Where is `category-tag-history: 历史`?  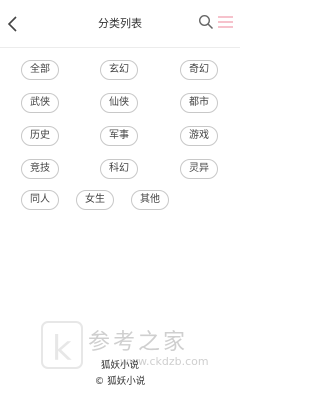
category-tag-history: 历史 is located at coordinates (40, 136).